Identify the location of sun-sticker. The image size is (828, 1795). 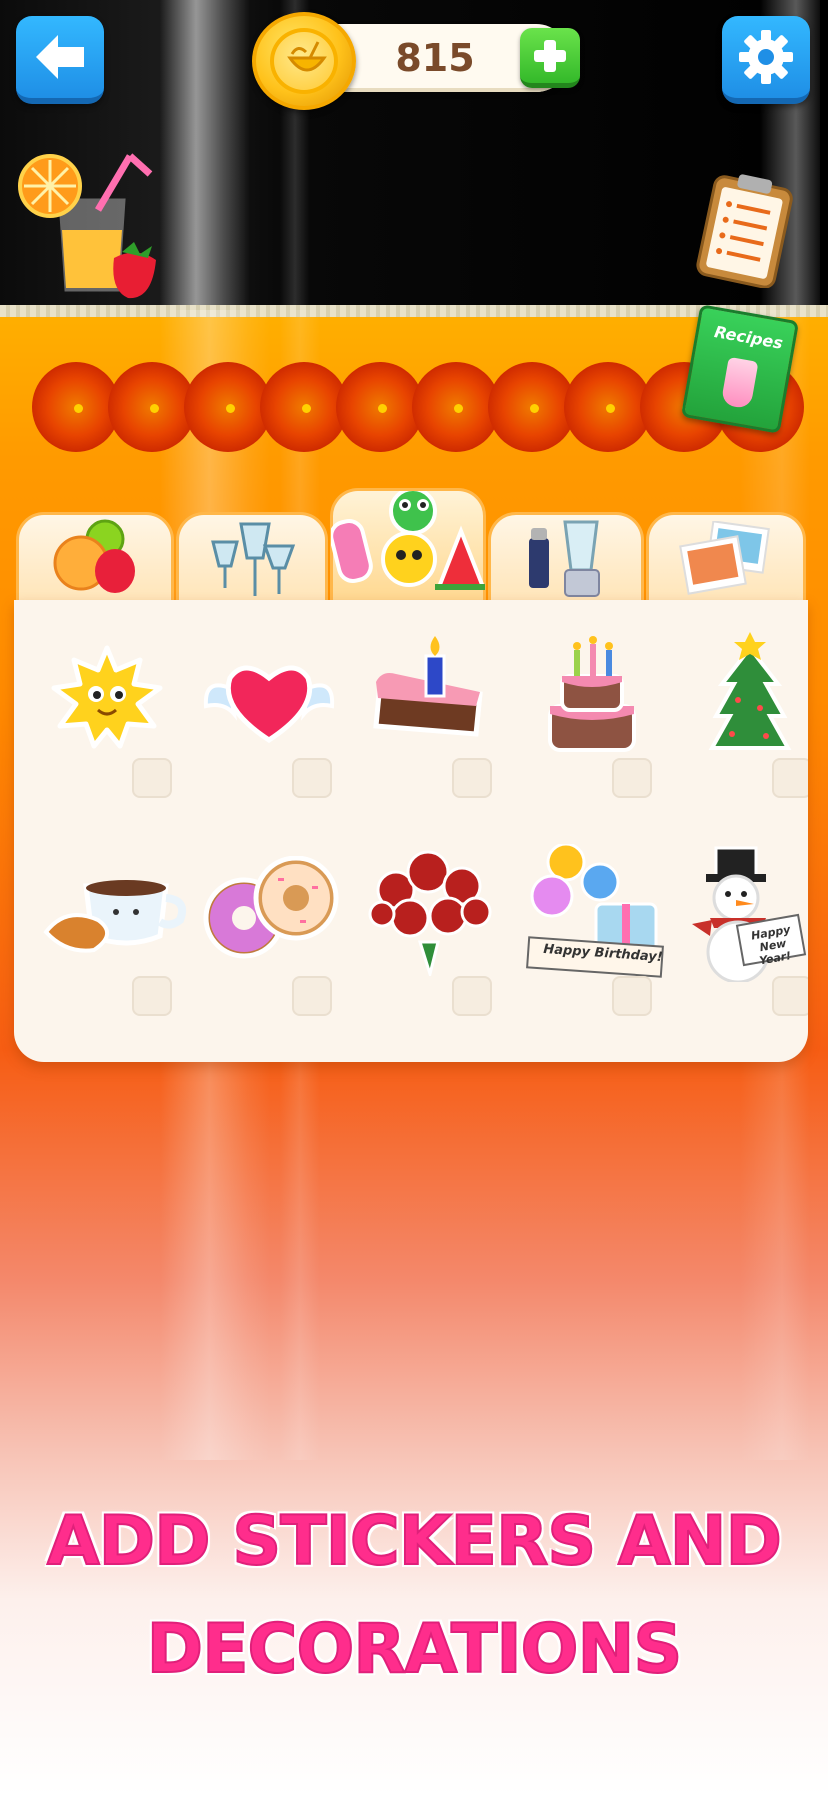
(107, 697).